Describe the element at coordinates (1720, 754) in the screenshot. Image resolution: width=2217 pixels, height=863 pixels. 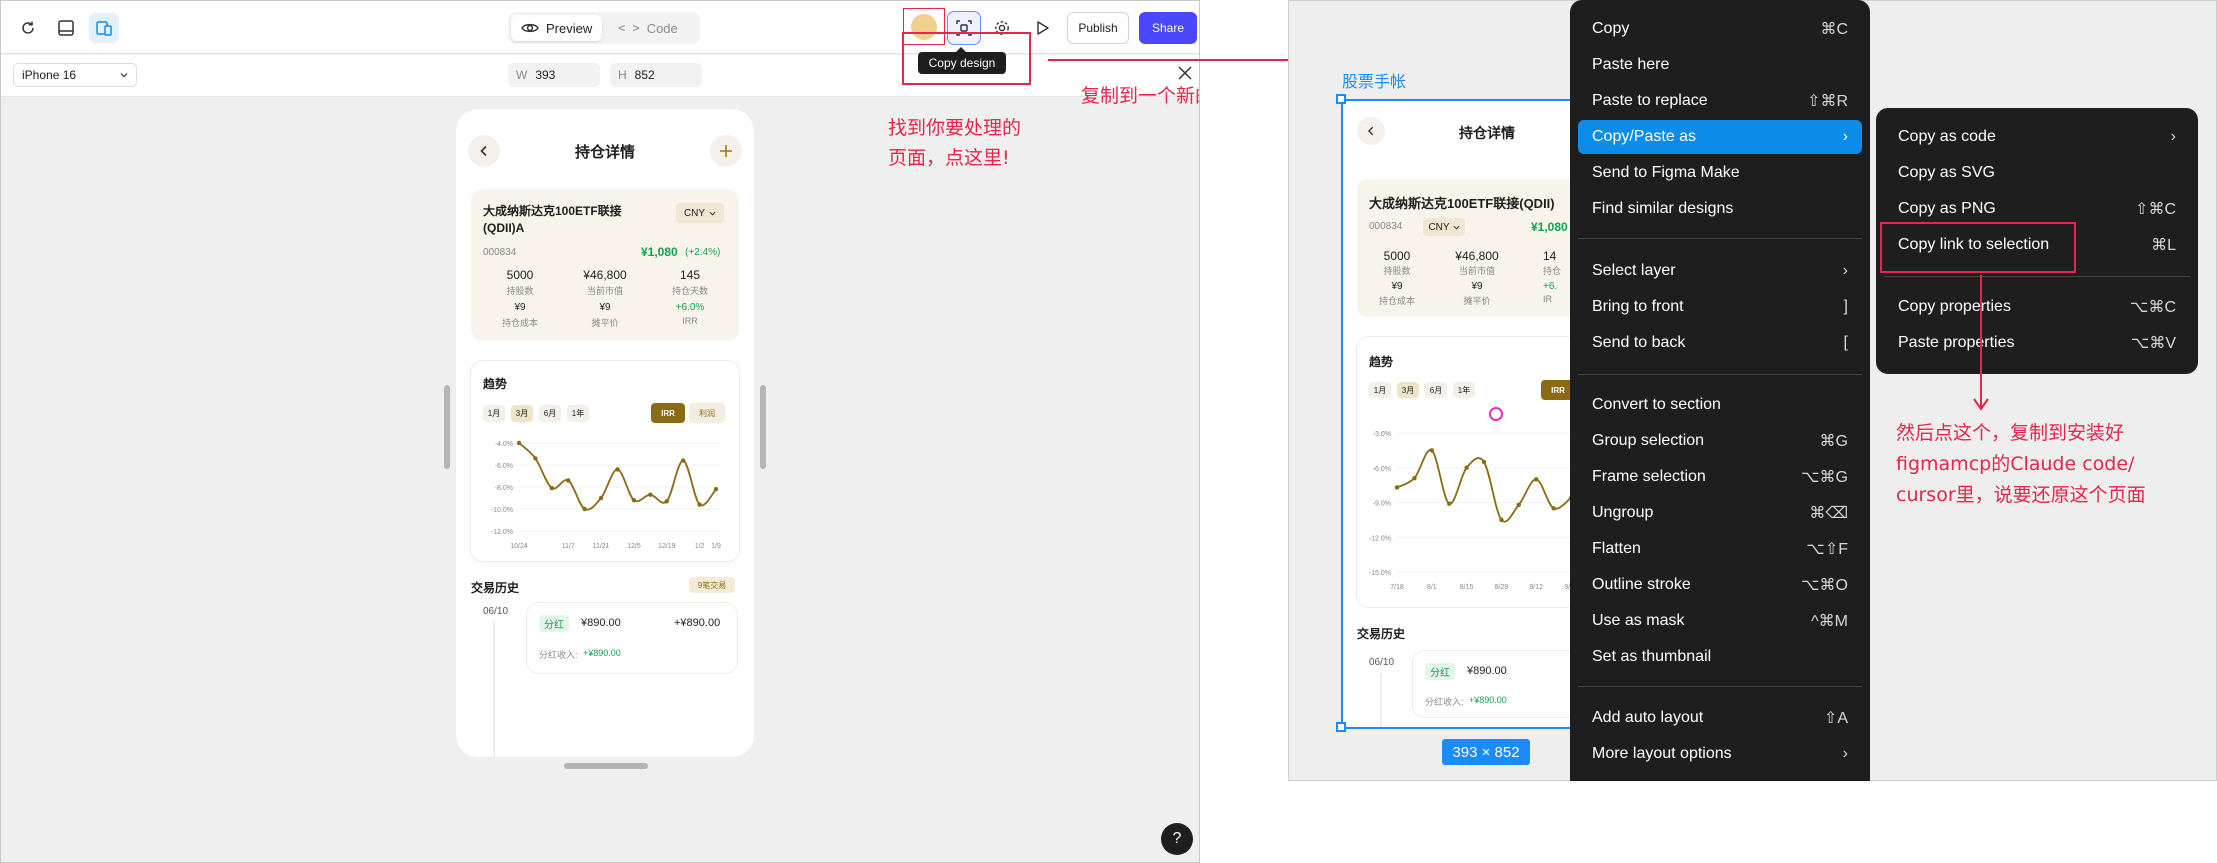
I see `menu-item-more-layout-options: More layout options ›` at that location.